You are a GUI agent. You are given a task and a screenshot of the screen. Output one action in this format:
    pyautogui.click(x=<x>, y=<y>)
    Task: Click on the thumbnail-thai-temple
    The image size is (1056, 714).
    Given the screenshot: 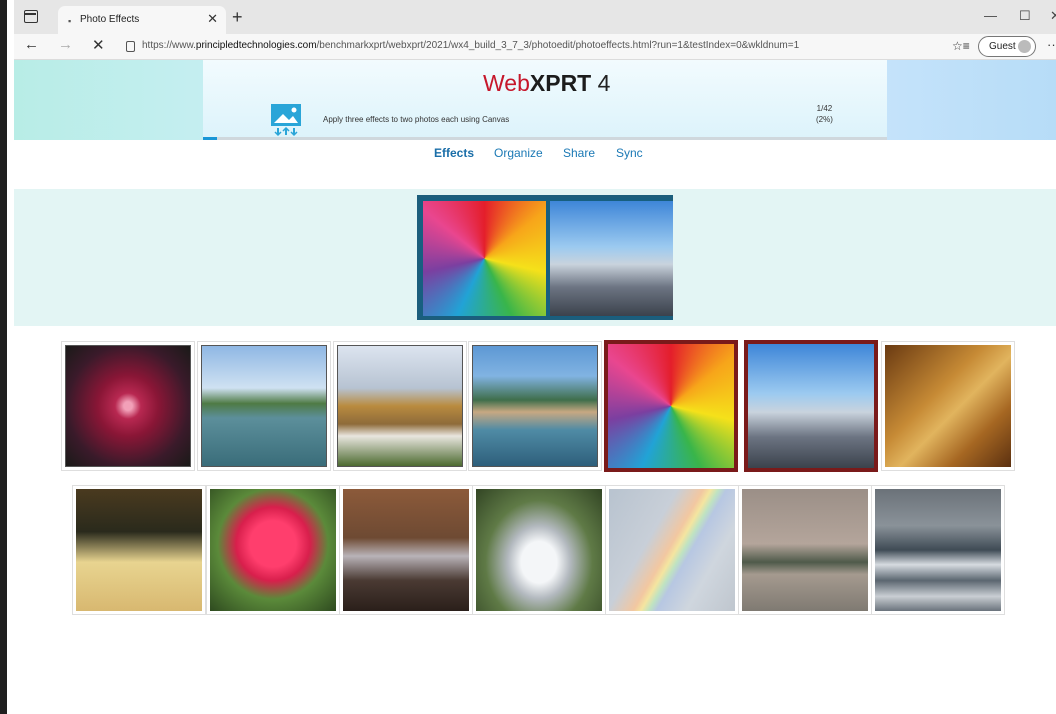 What is the action you would take?
    pyautogui.click(x=400, y=406)
    